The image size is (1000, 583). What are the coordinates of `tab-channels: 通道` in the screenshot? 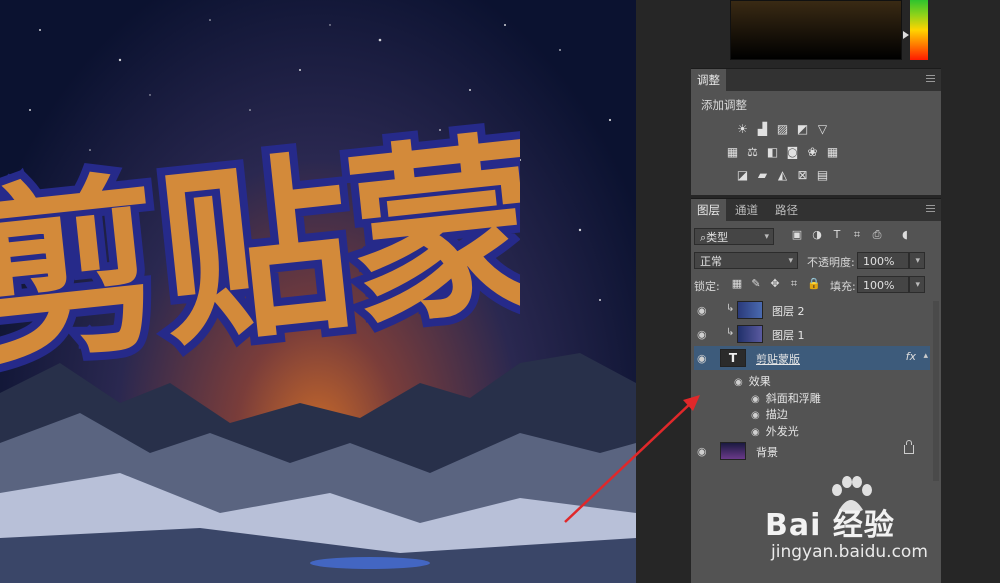 It's located at (746, 210).